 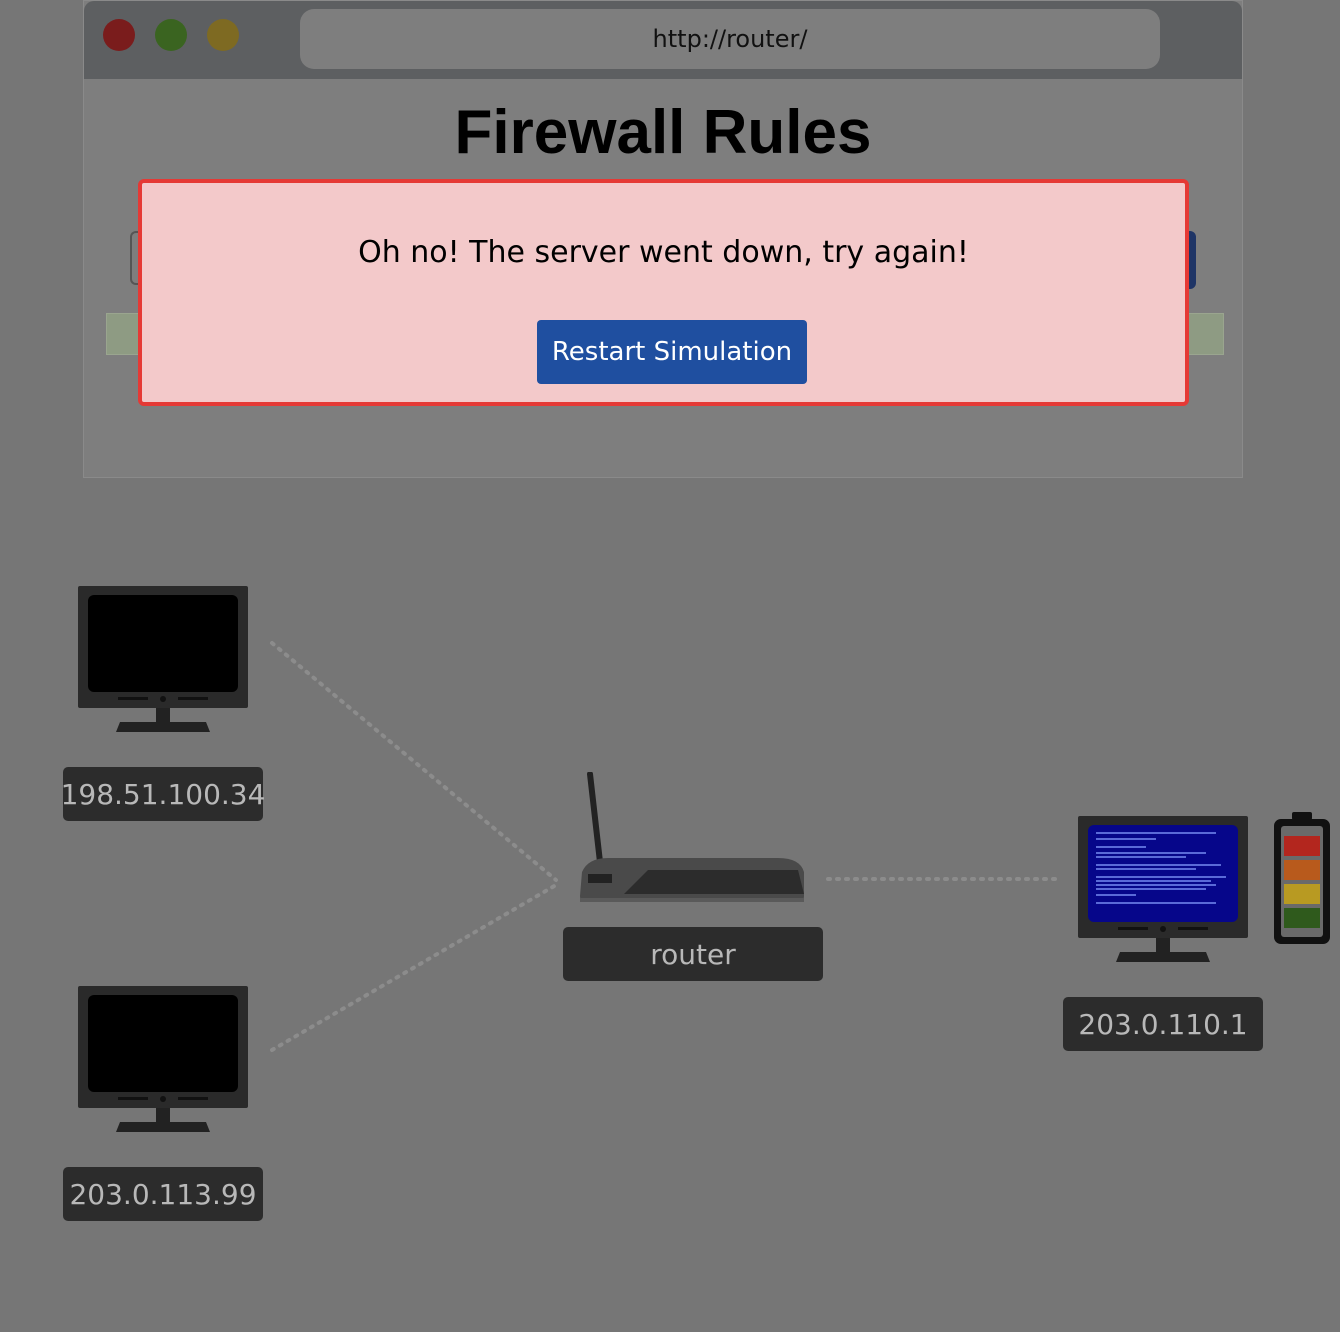 What do you see at coordinates (693, 954) in the screenshot?
I see `router-label: router` at bounding box center [693, 954].